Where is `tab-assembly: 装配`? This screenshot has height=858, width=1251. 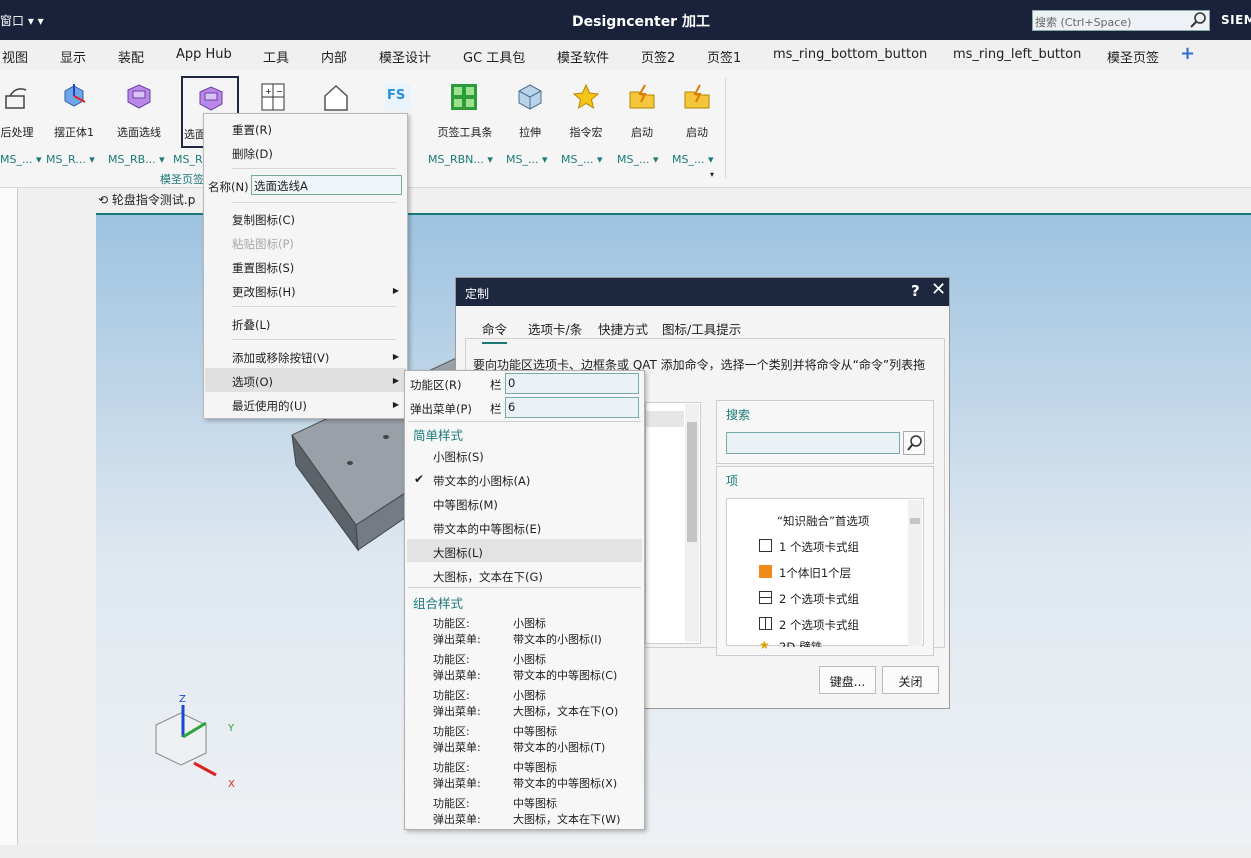
tab-assembly: 装配 is located at coordinates (131, 56).